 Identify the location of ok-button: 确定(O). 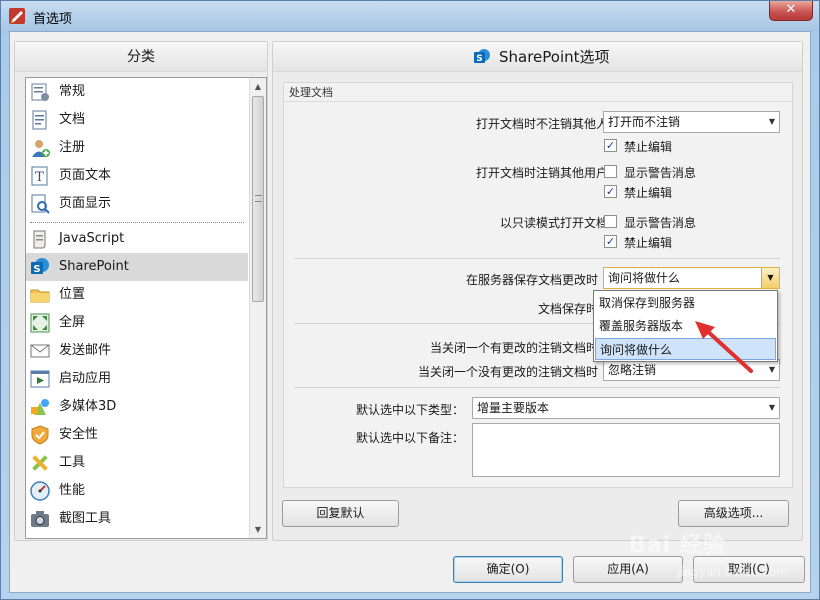
(508, 569).